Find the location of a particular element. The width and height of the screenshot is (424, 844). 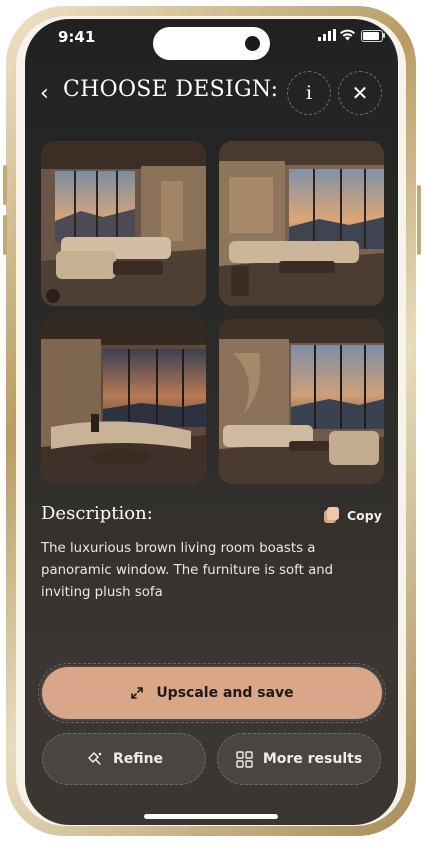

volume-down-button is located at coordinates (5, 235).